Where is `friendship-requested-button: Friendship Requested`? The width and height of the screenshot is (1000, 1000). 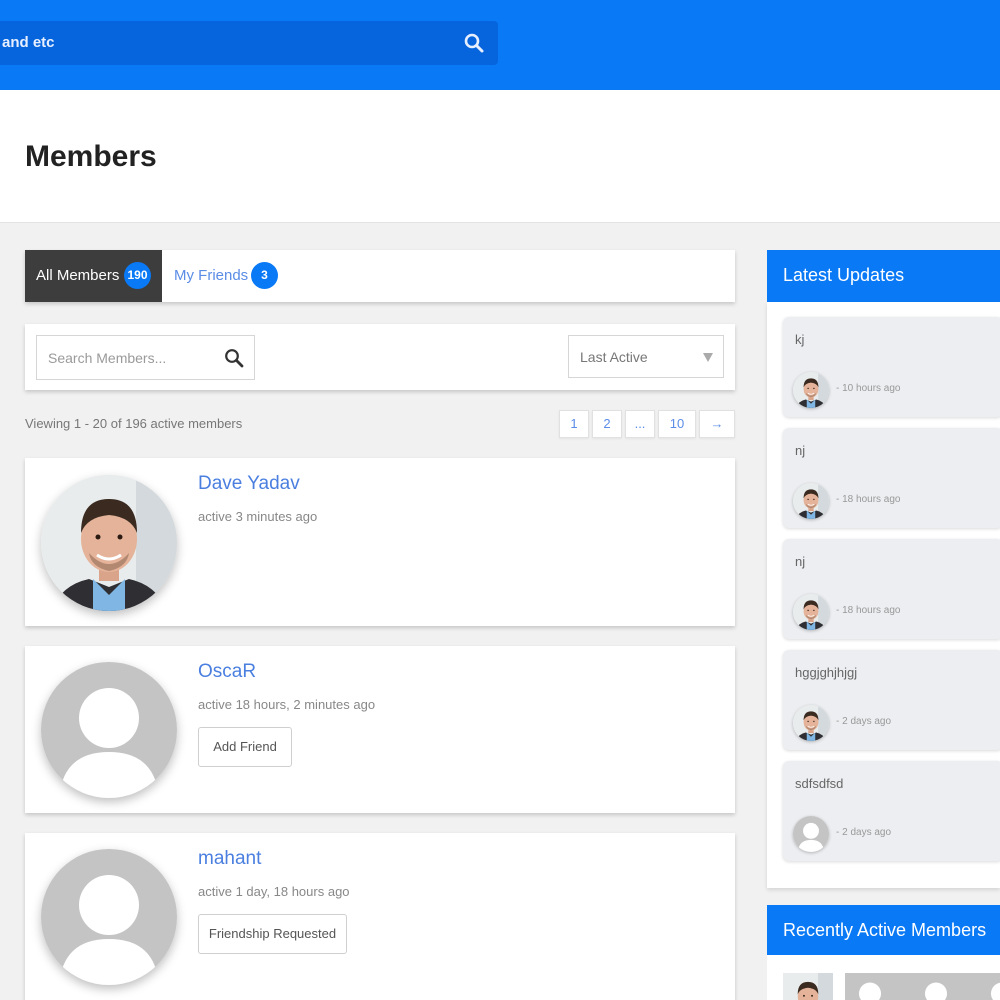
friendship-requested-button: Friendship Requested is located at coordinates (272, 934).